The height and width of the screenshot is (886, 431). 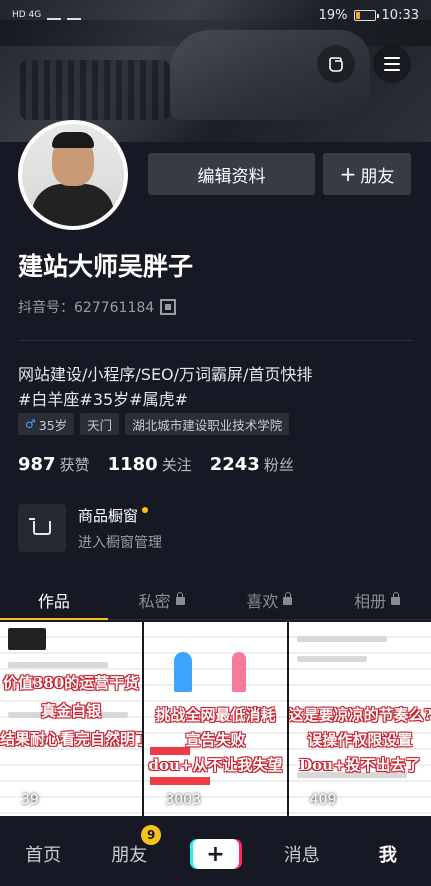 What do you see at coordinates (54, 464) in the screenshot?
I see `likes-stat: 987 获赞` at bounding box center [54, 464].